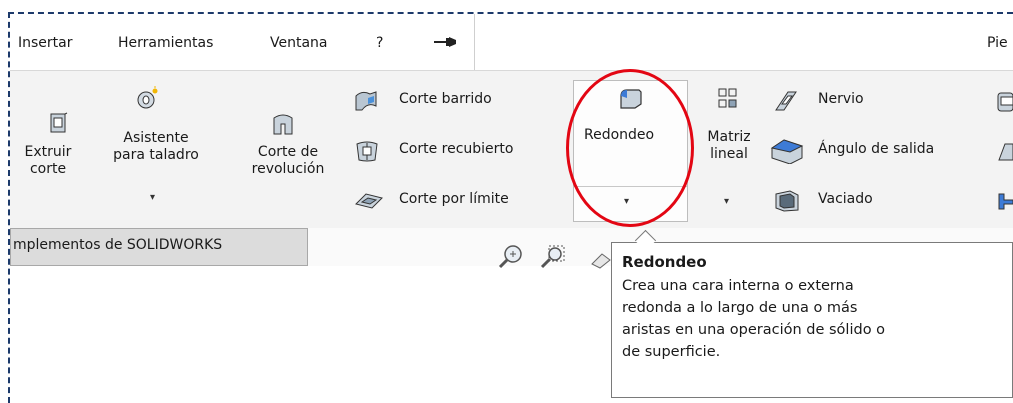 Image resolution: width=1013 pixels, height=403 pixels. I want to click on extruir-corte-label: Extruir corte, so click(48, 160).